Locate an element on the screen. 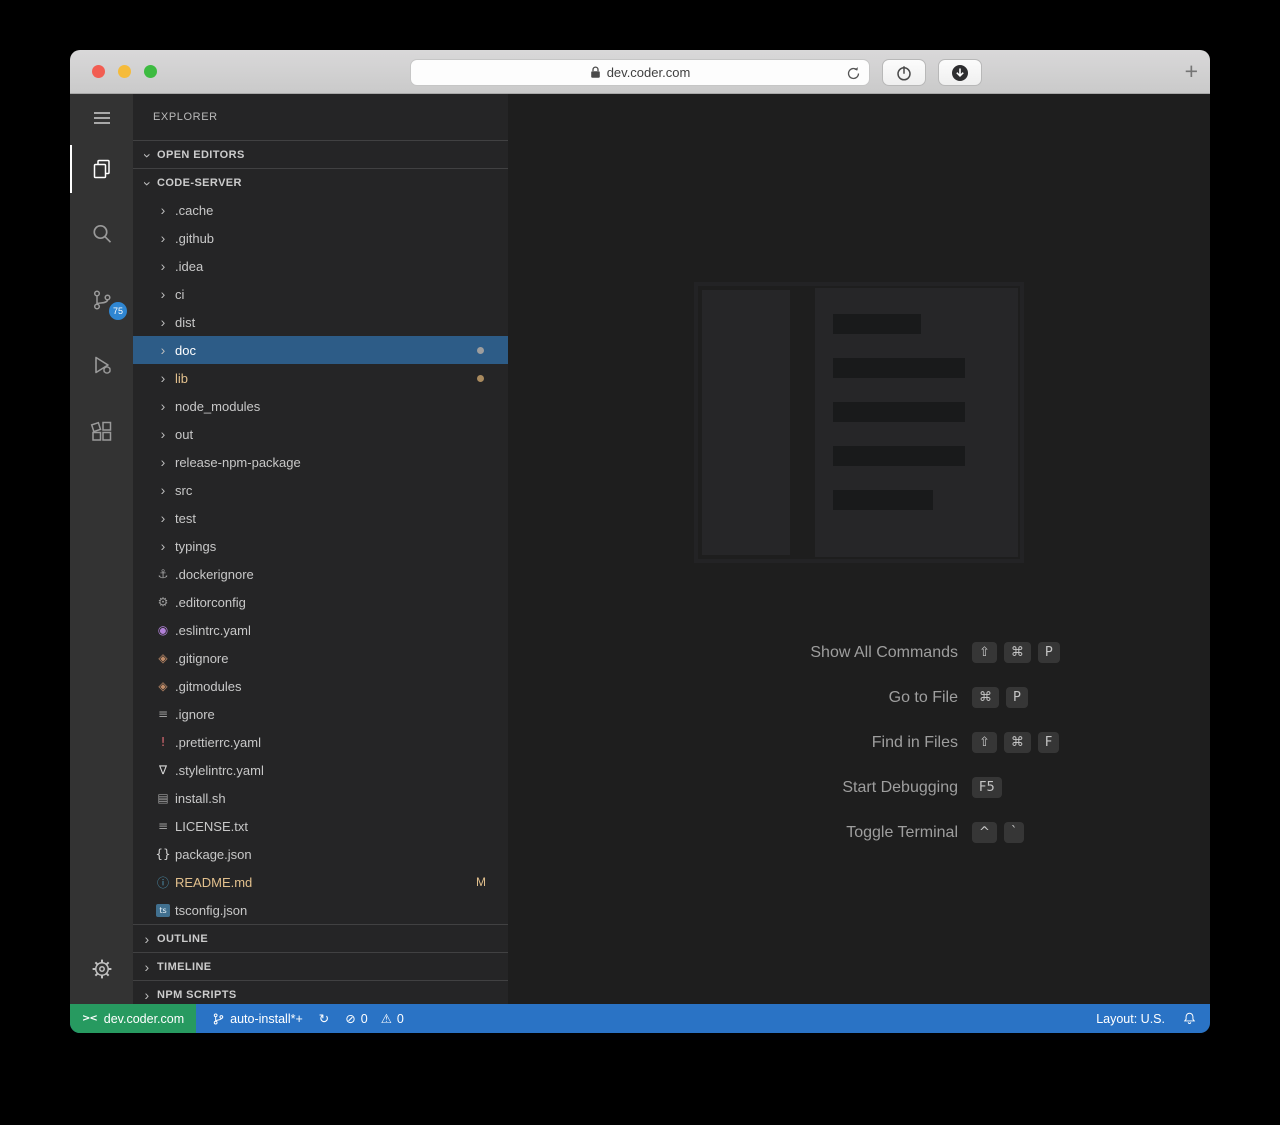 The height and width of the screenshot is (1125, 1280). zoom-window-button is located at coordinates (150, 71).